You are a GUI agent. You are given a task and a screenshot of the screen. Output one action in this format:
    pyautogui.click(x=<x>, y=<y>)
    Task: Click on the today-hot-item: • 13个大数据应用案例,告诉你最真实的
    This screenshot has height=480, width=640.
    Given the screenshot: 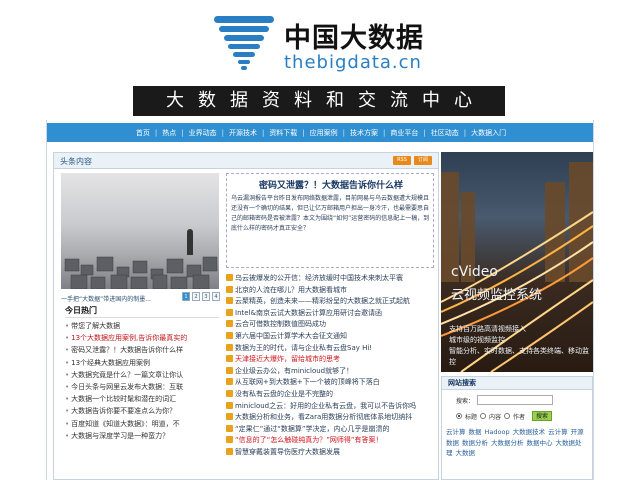 What is the action you would take?
    pyautogui.click(x=140, y=338)
    